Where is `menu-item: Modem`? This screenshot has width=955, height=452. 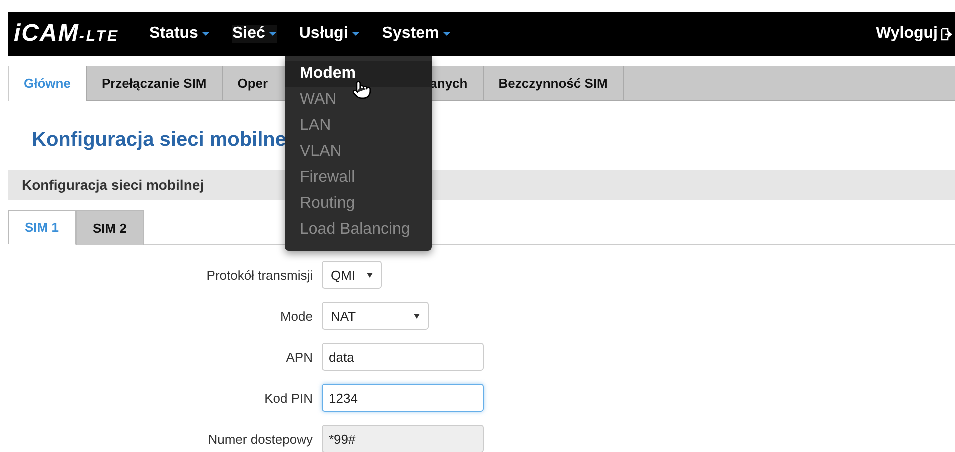 menu-item: Modem is located at coordinates (358, 74).